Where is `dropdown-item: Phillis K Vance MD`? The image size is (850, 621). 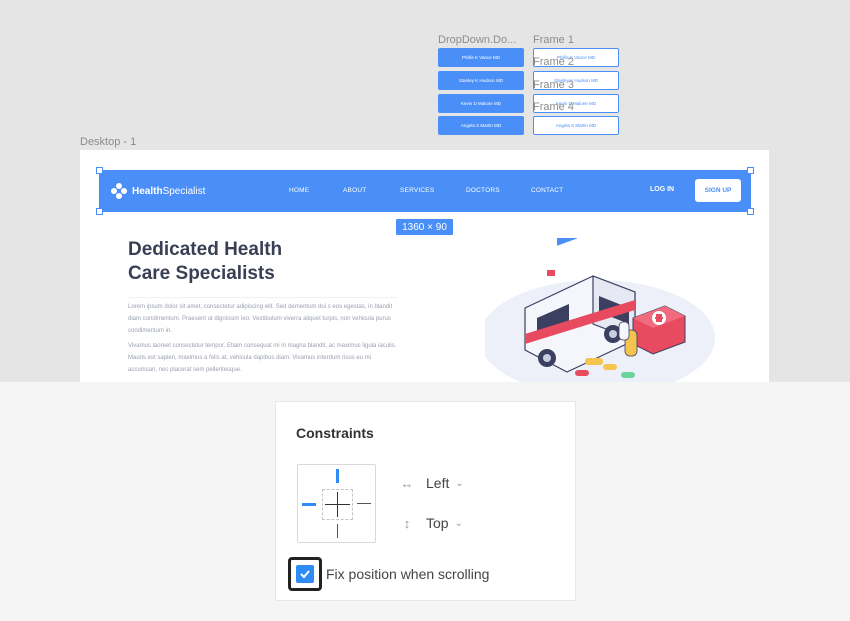 dropdown-item: Phillis K Vance MD is located at coordinates (481, 57).